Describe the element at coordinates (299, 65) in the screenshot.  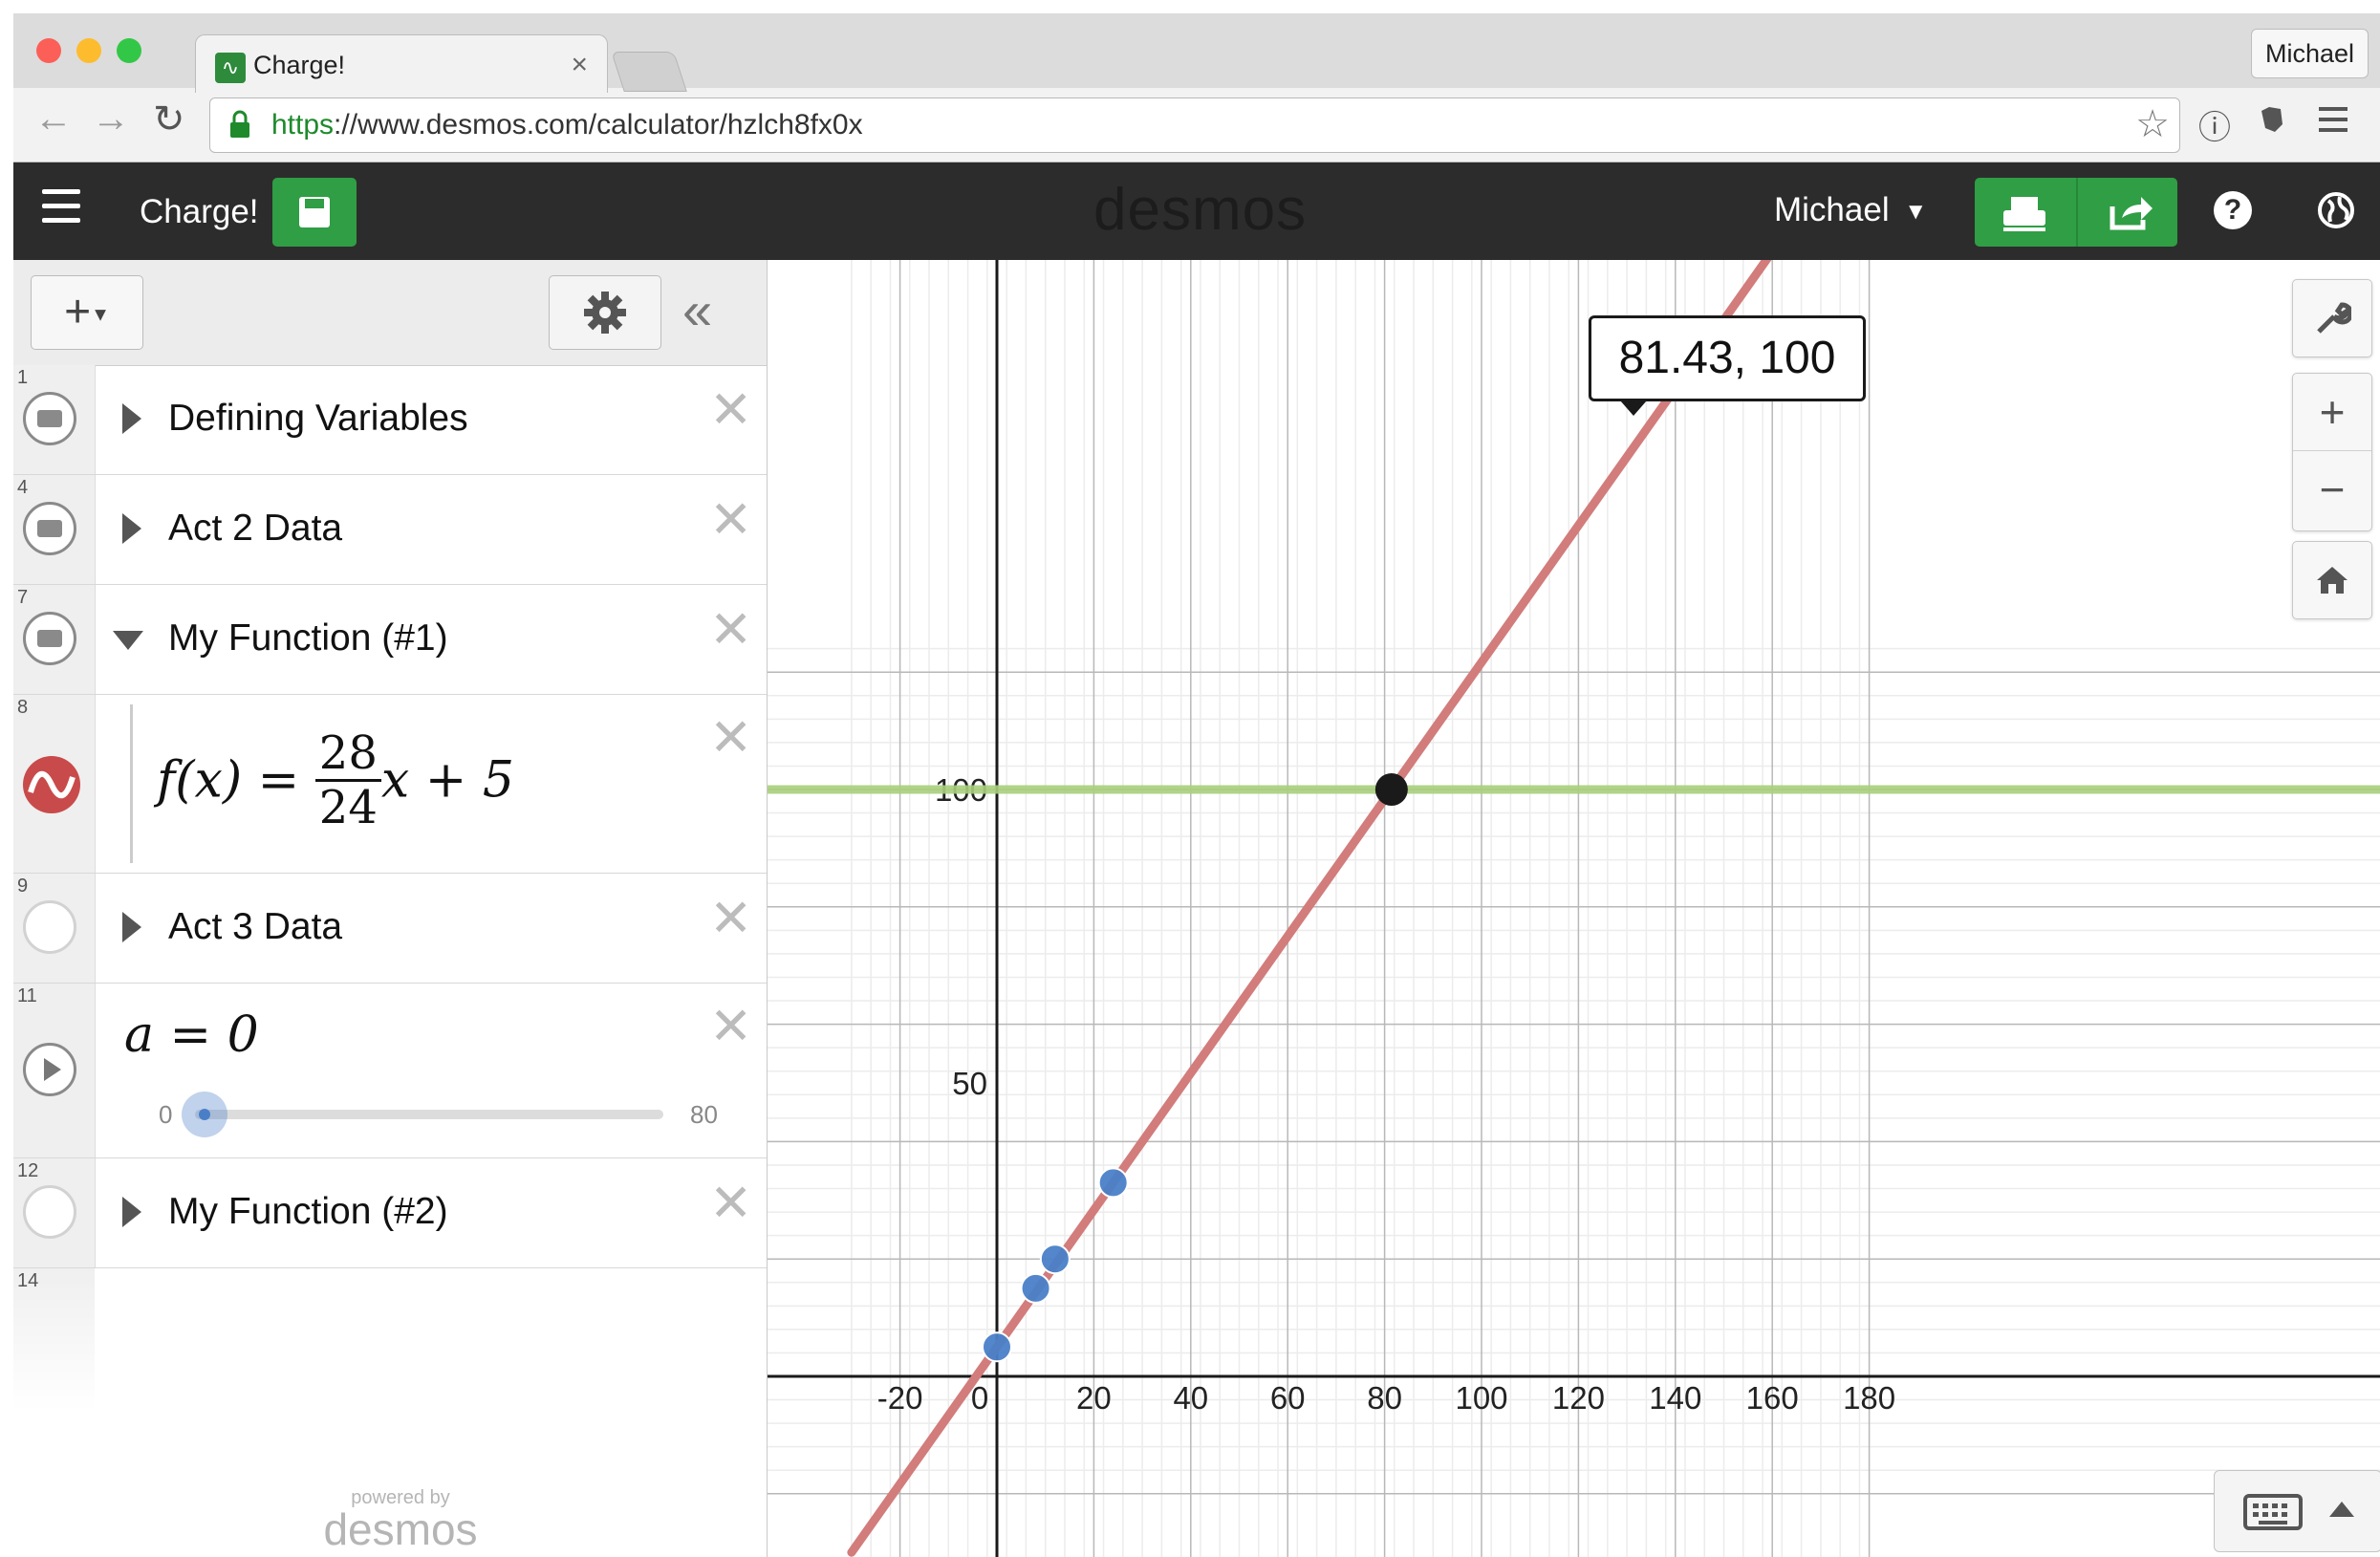
I see `tab-title: Charge!` at that location.